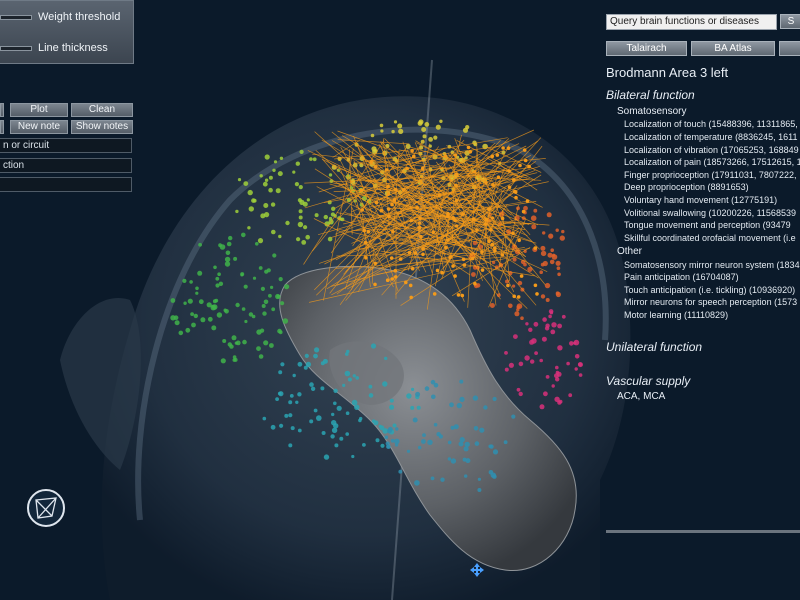  What do you see at coordinates (646, 48) in the screenshot?
I see `tab-talairach: Talairach` at bounding box center [646, 48].